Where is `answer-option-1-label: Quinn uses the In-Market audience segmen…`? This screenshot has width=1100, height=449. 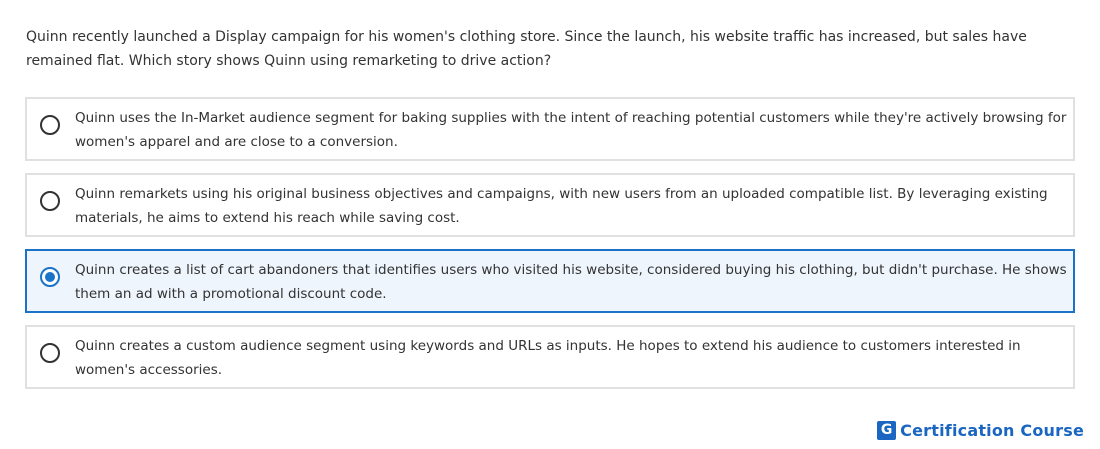 answer-option-1-label: Quinn uses the In-Market audience segmen… is located at coordinates (571, 130).